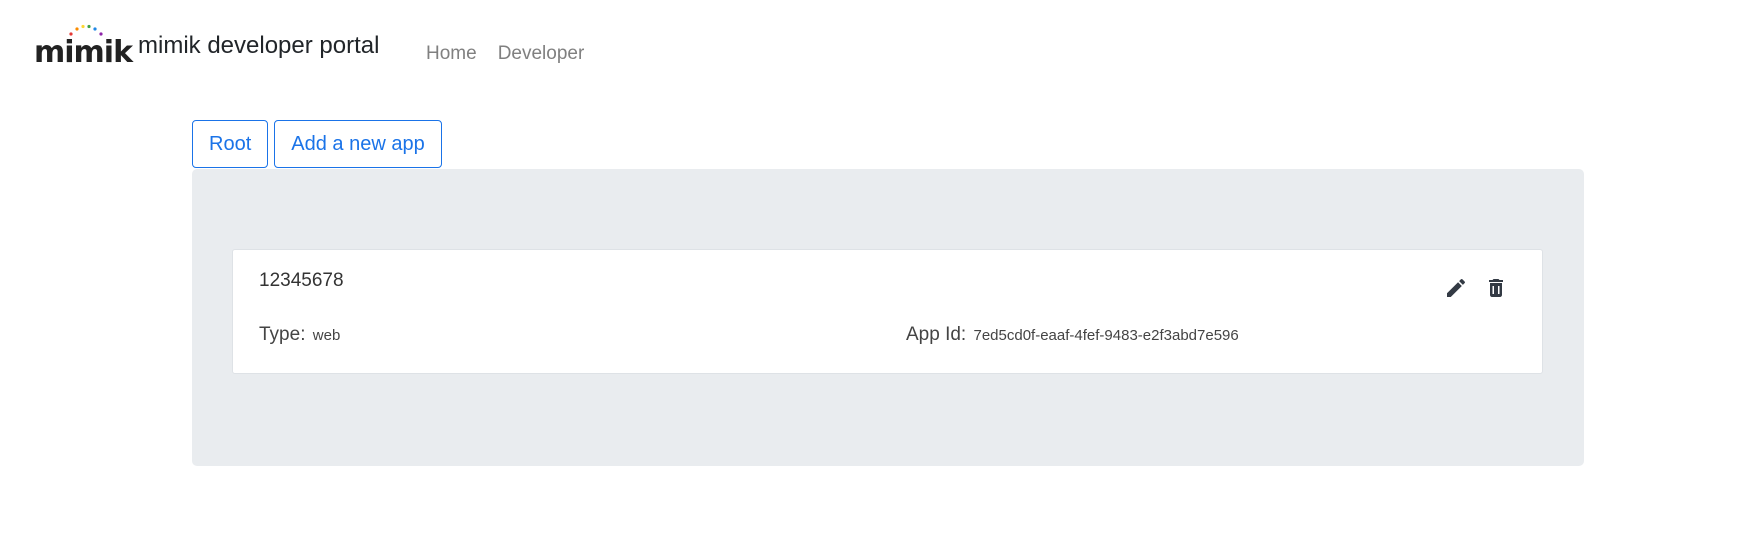 This screenshot has width=1749, height=554. I want to click on mimik-logo: mimik, so click(83, 46).